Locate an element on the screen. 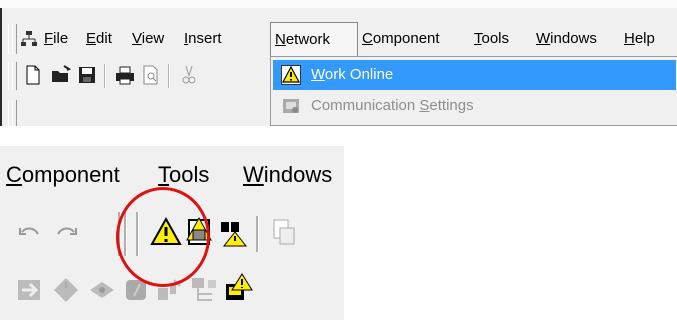 Image resolution: width=677 pixels, height=320 pixels. menuitem-work-online: Work Online is located at coordinates (474, 75).